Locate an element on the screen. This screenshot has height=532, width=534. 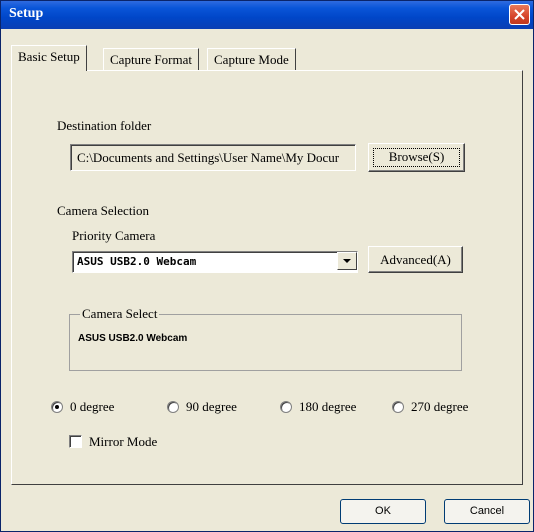
mirror-mode-label: Mirror Mode is located at coordinates (123, 441).